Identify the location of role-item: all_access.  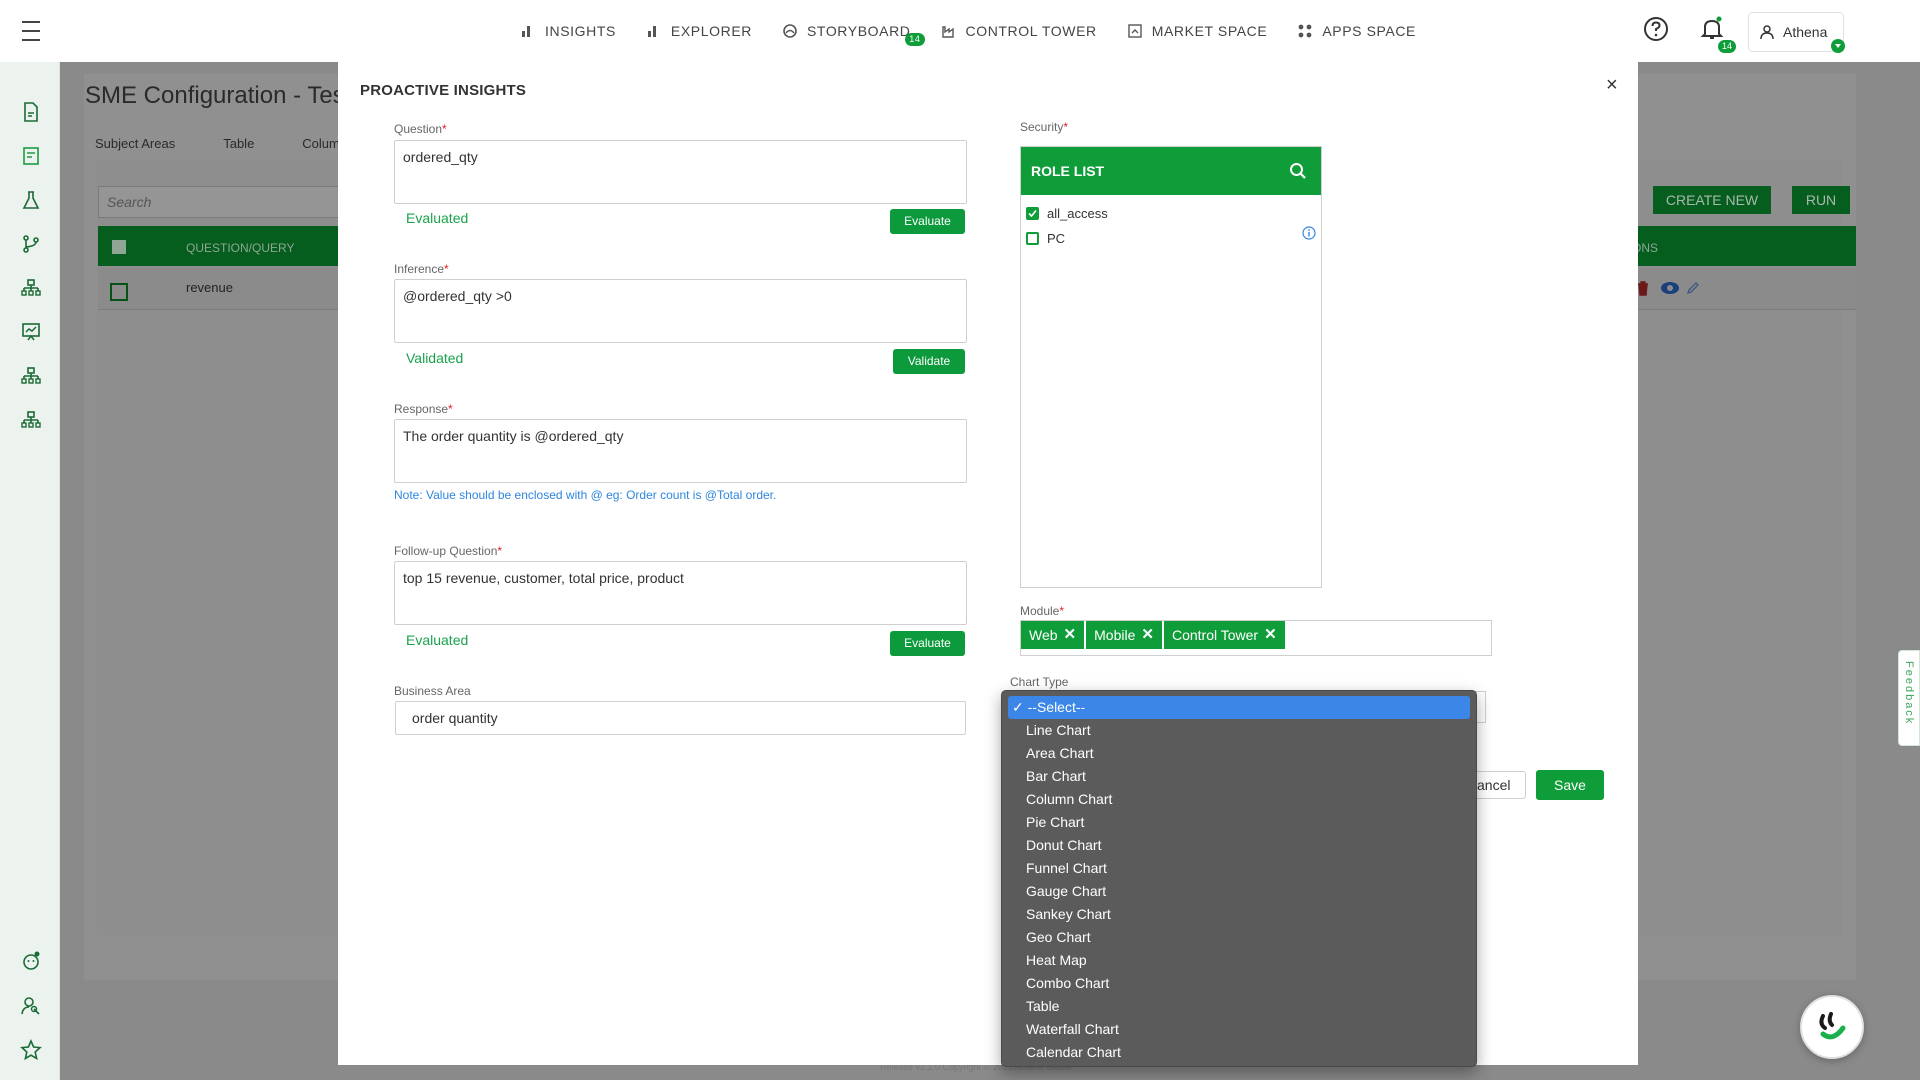
(1067, 213).